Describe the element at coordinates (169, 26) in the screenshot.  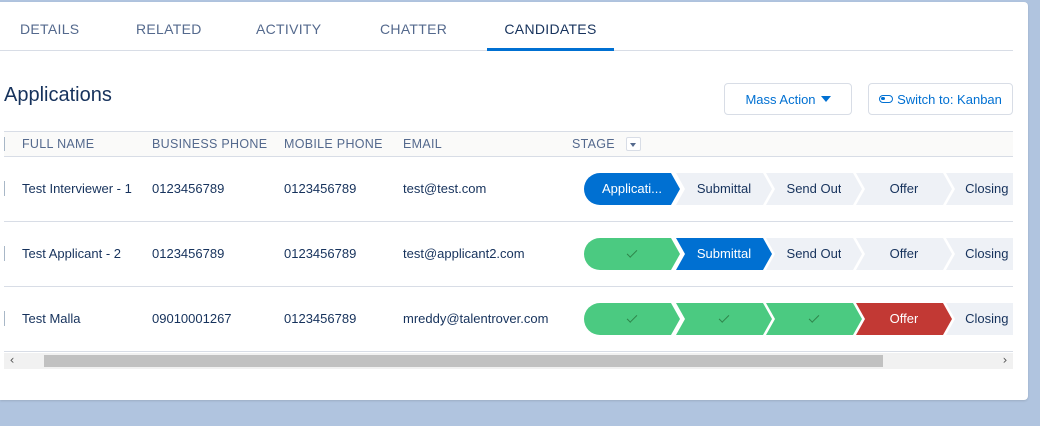
I see `tab-related: RELATED` at that location.